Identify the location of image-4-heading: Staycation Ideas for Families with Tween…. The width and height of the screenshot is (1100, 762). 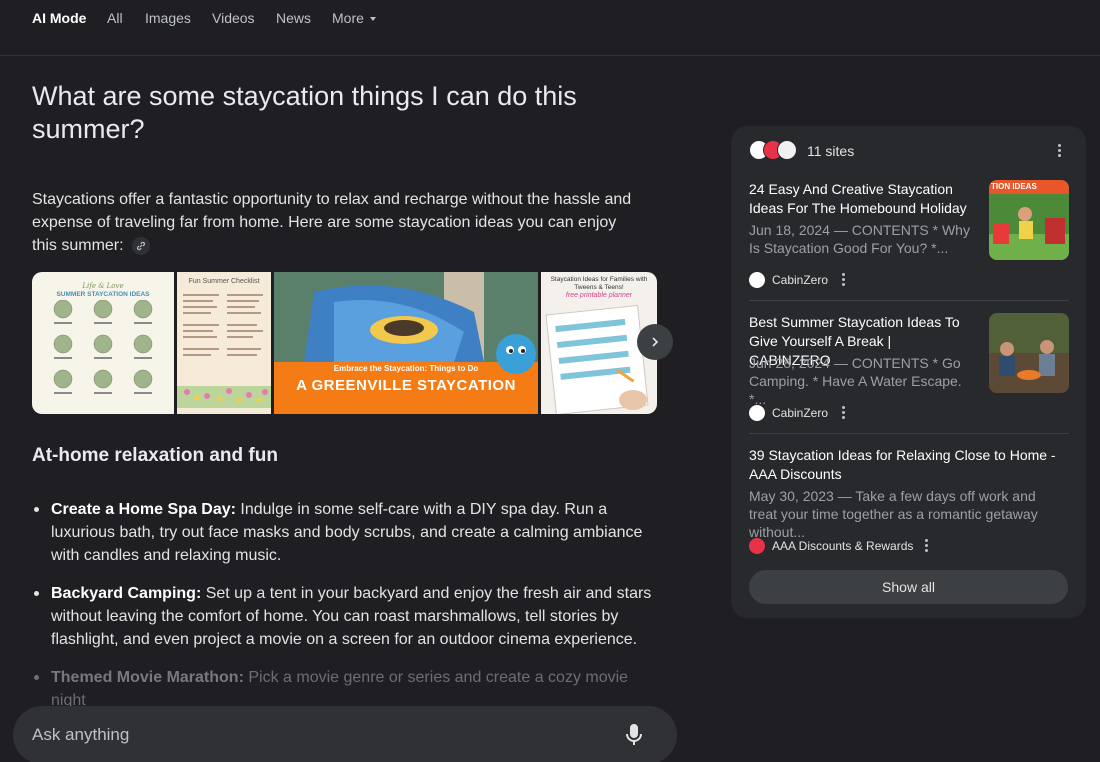
(599, 283).